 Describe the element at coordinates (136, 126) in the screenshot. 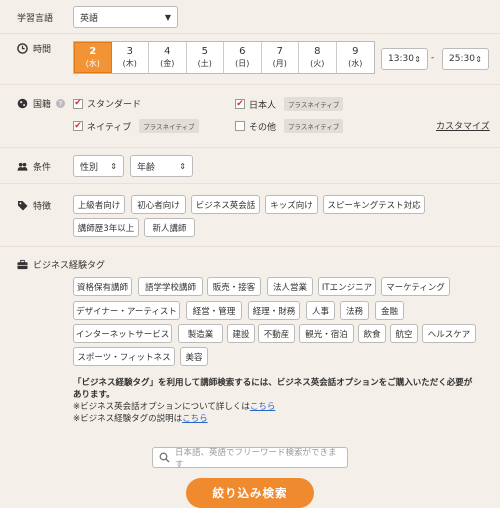

I see `nationality-native-checkbox: ✔ ネイティブ プラスネイティブ` at that location.